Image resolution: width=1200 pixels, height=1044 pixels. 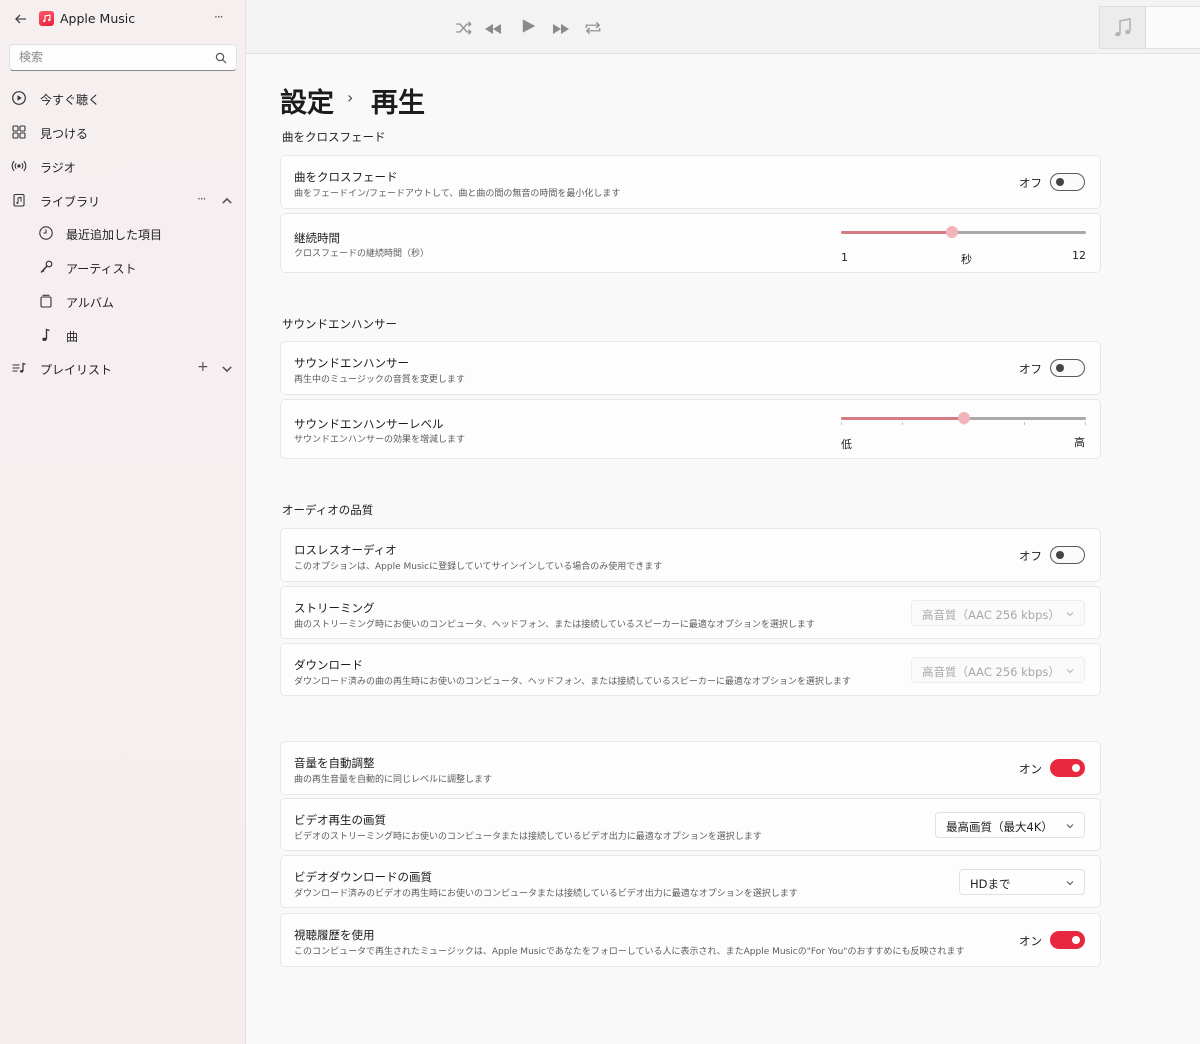 What do you see at coordinates (123, 267) in the screenshot?
I see `sidebar-item-artists: アーティスト` at bounding box center [123, 267].